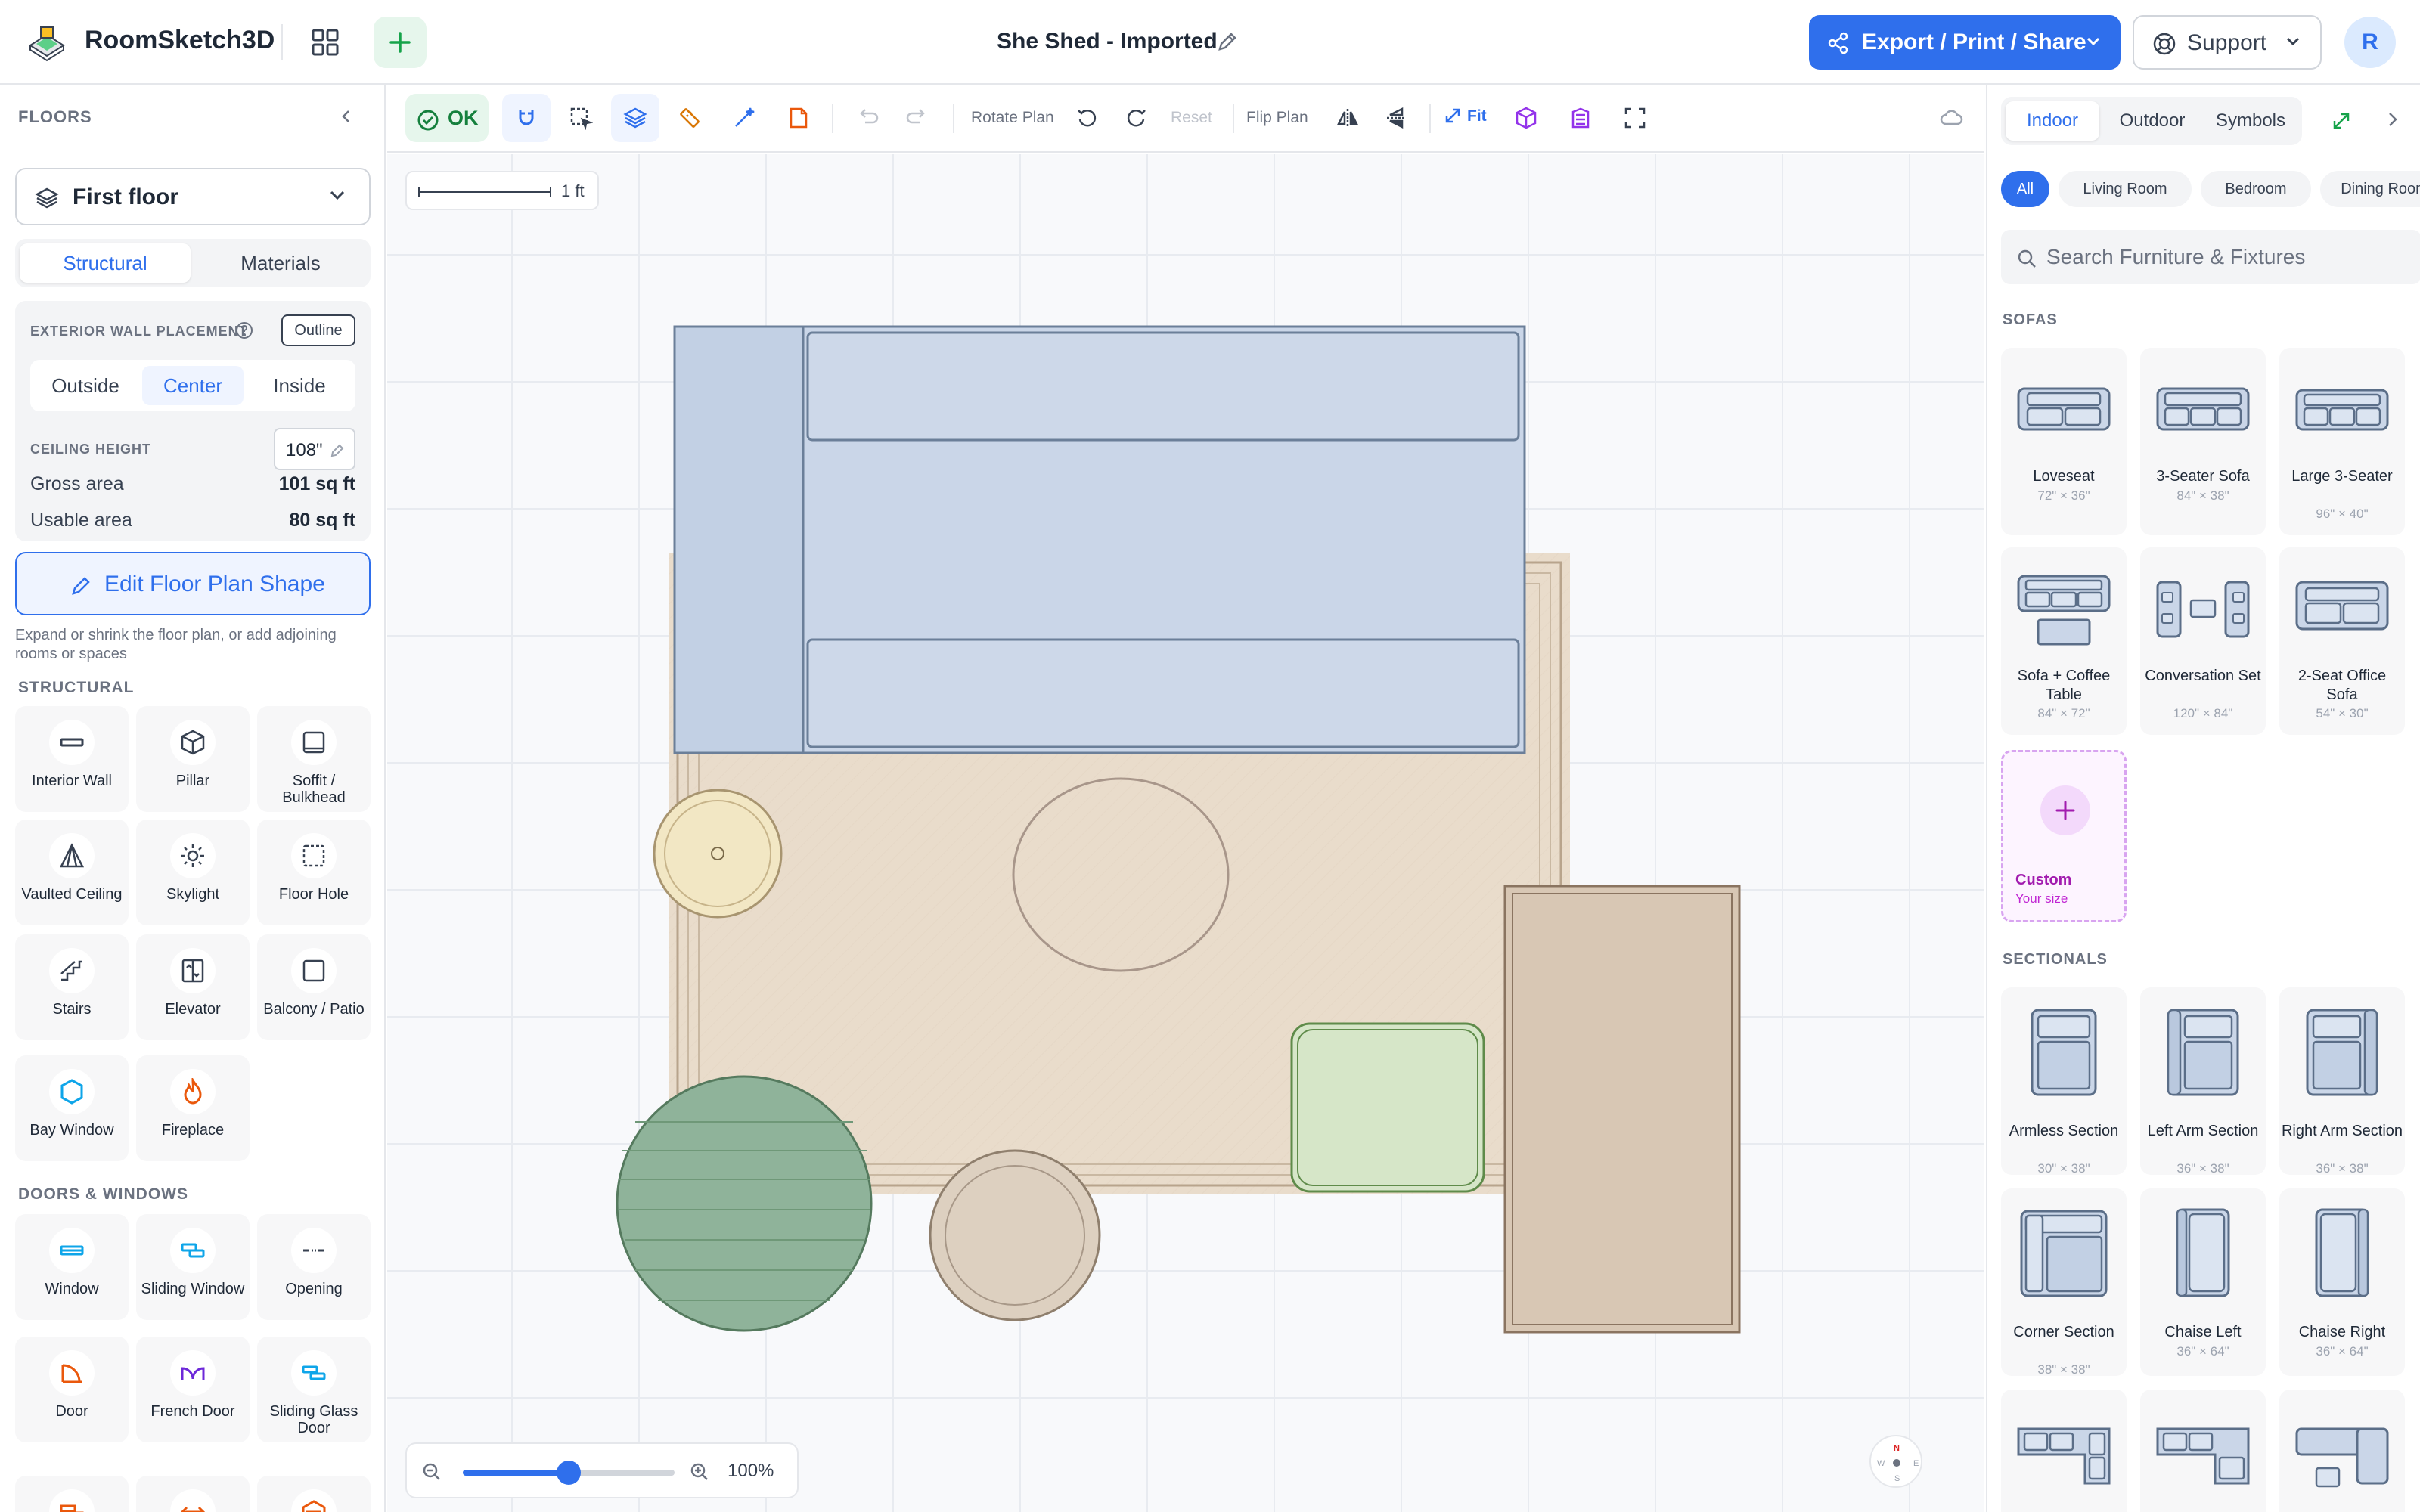 This screenshot has height=1512, width=2420. What do you see at coordinates (718, 854) in the screenshot?
I see `round-side-table` at bounding box center [718, 854].